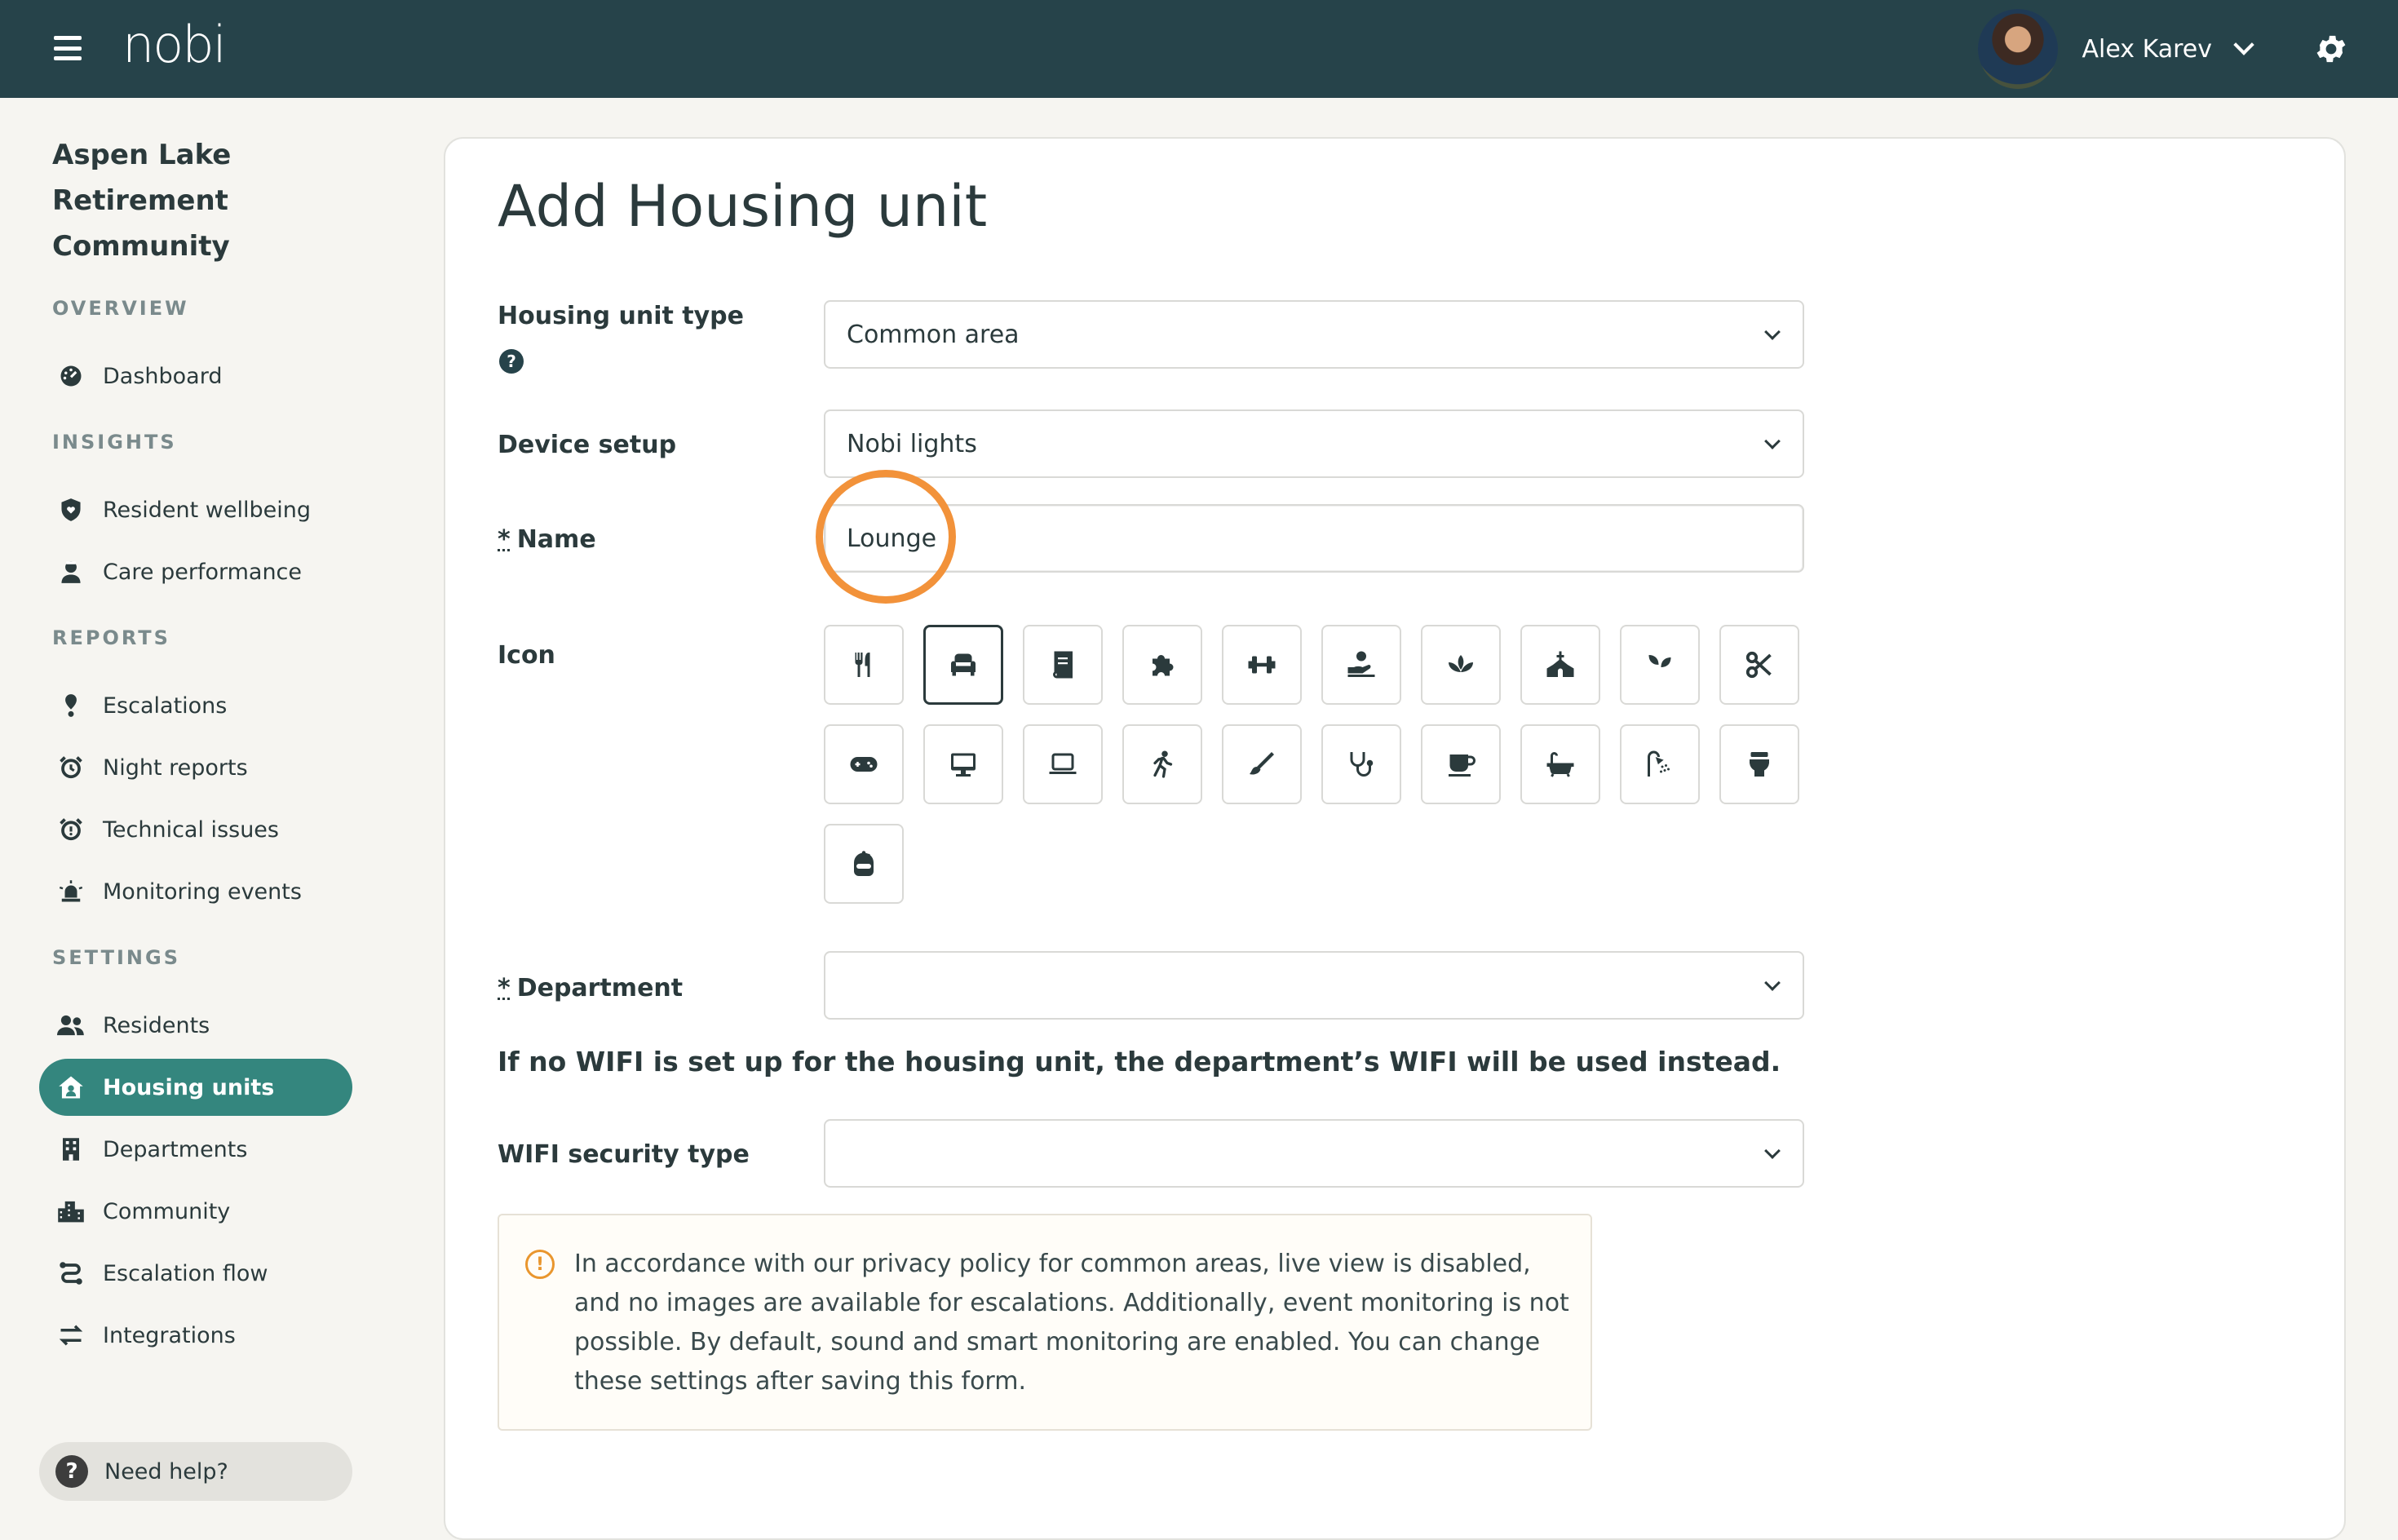 The height and width of the screenshot is (1540, 2398). What do you see at coordinates (71, 1273) in the screenshot?
I see `route-icon` at bounding box center [71, 1273].